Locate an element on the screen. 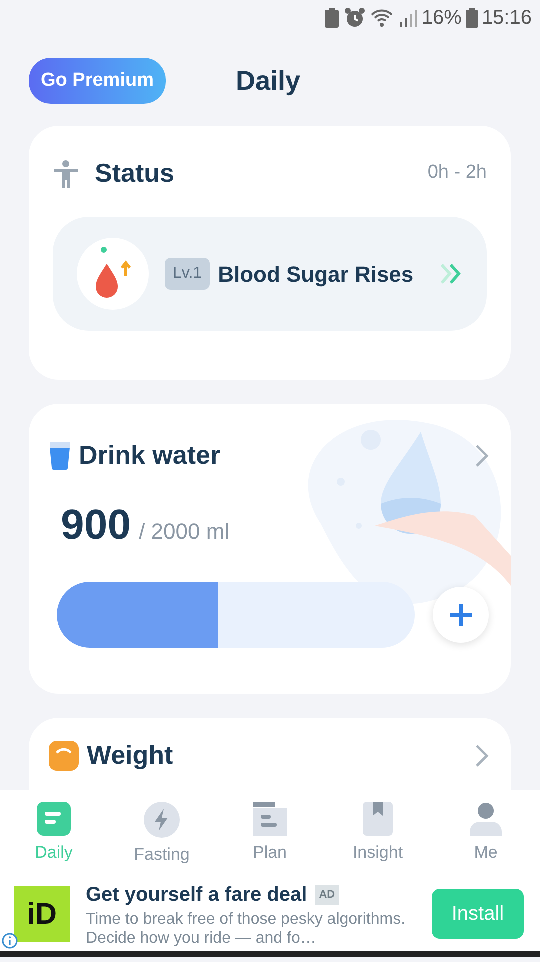 The image size is (540, 962). level-tag: Lv.1 is located at coordinates (187, 274).